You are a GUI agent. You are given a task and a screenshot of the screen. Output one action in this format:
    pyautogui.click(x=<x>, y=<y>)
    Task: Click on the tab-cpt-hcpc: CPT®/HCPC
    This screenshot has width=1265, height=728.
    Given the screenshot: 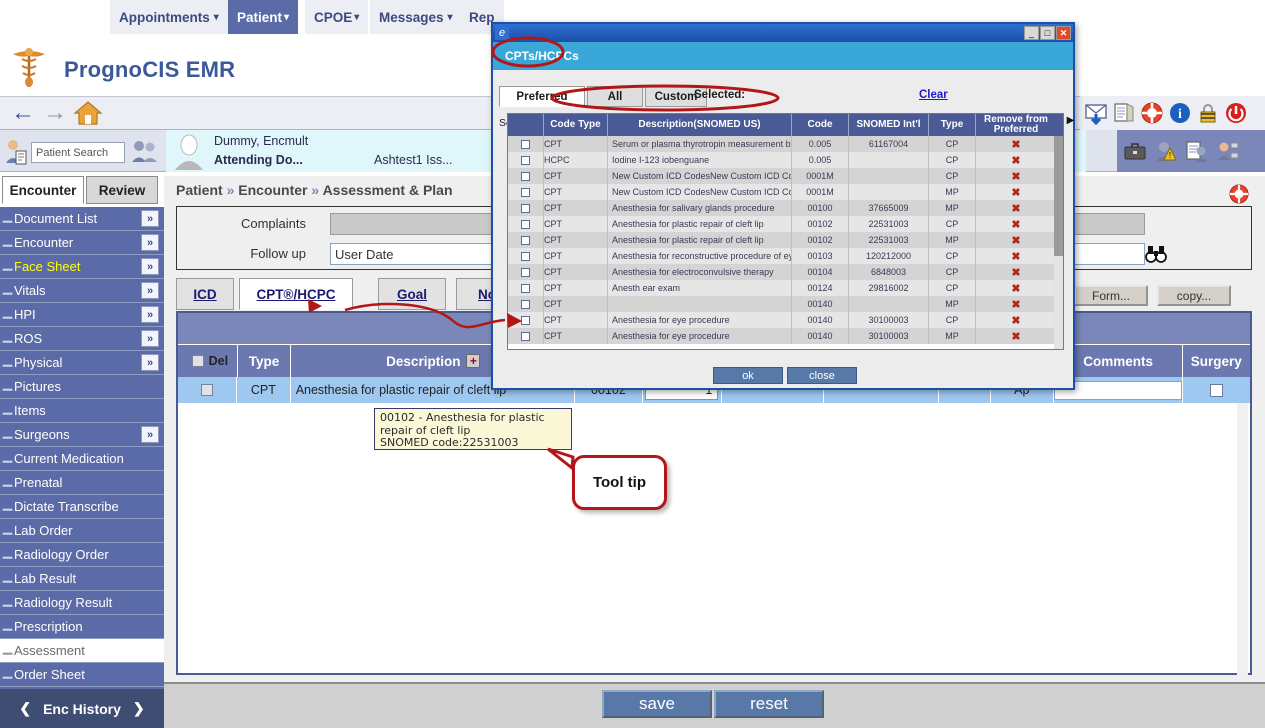 What is the action you would take?
    pyautogui.click(x=296, y=294)
    